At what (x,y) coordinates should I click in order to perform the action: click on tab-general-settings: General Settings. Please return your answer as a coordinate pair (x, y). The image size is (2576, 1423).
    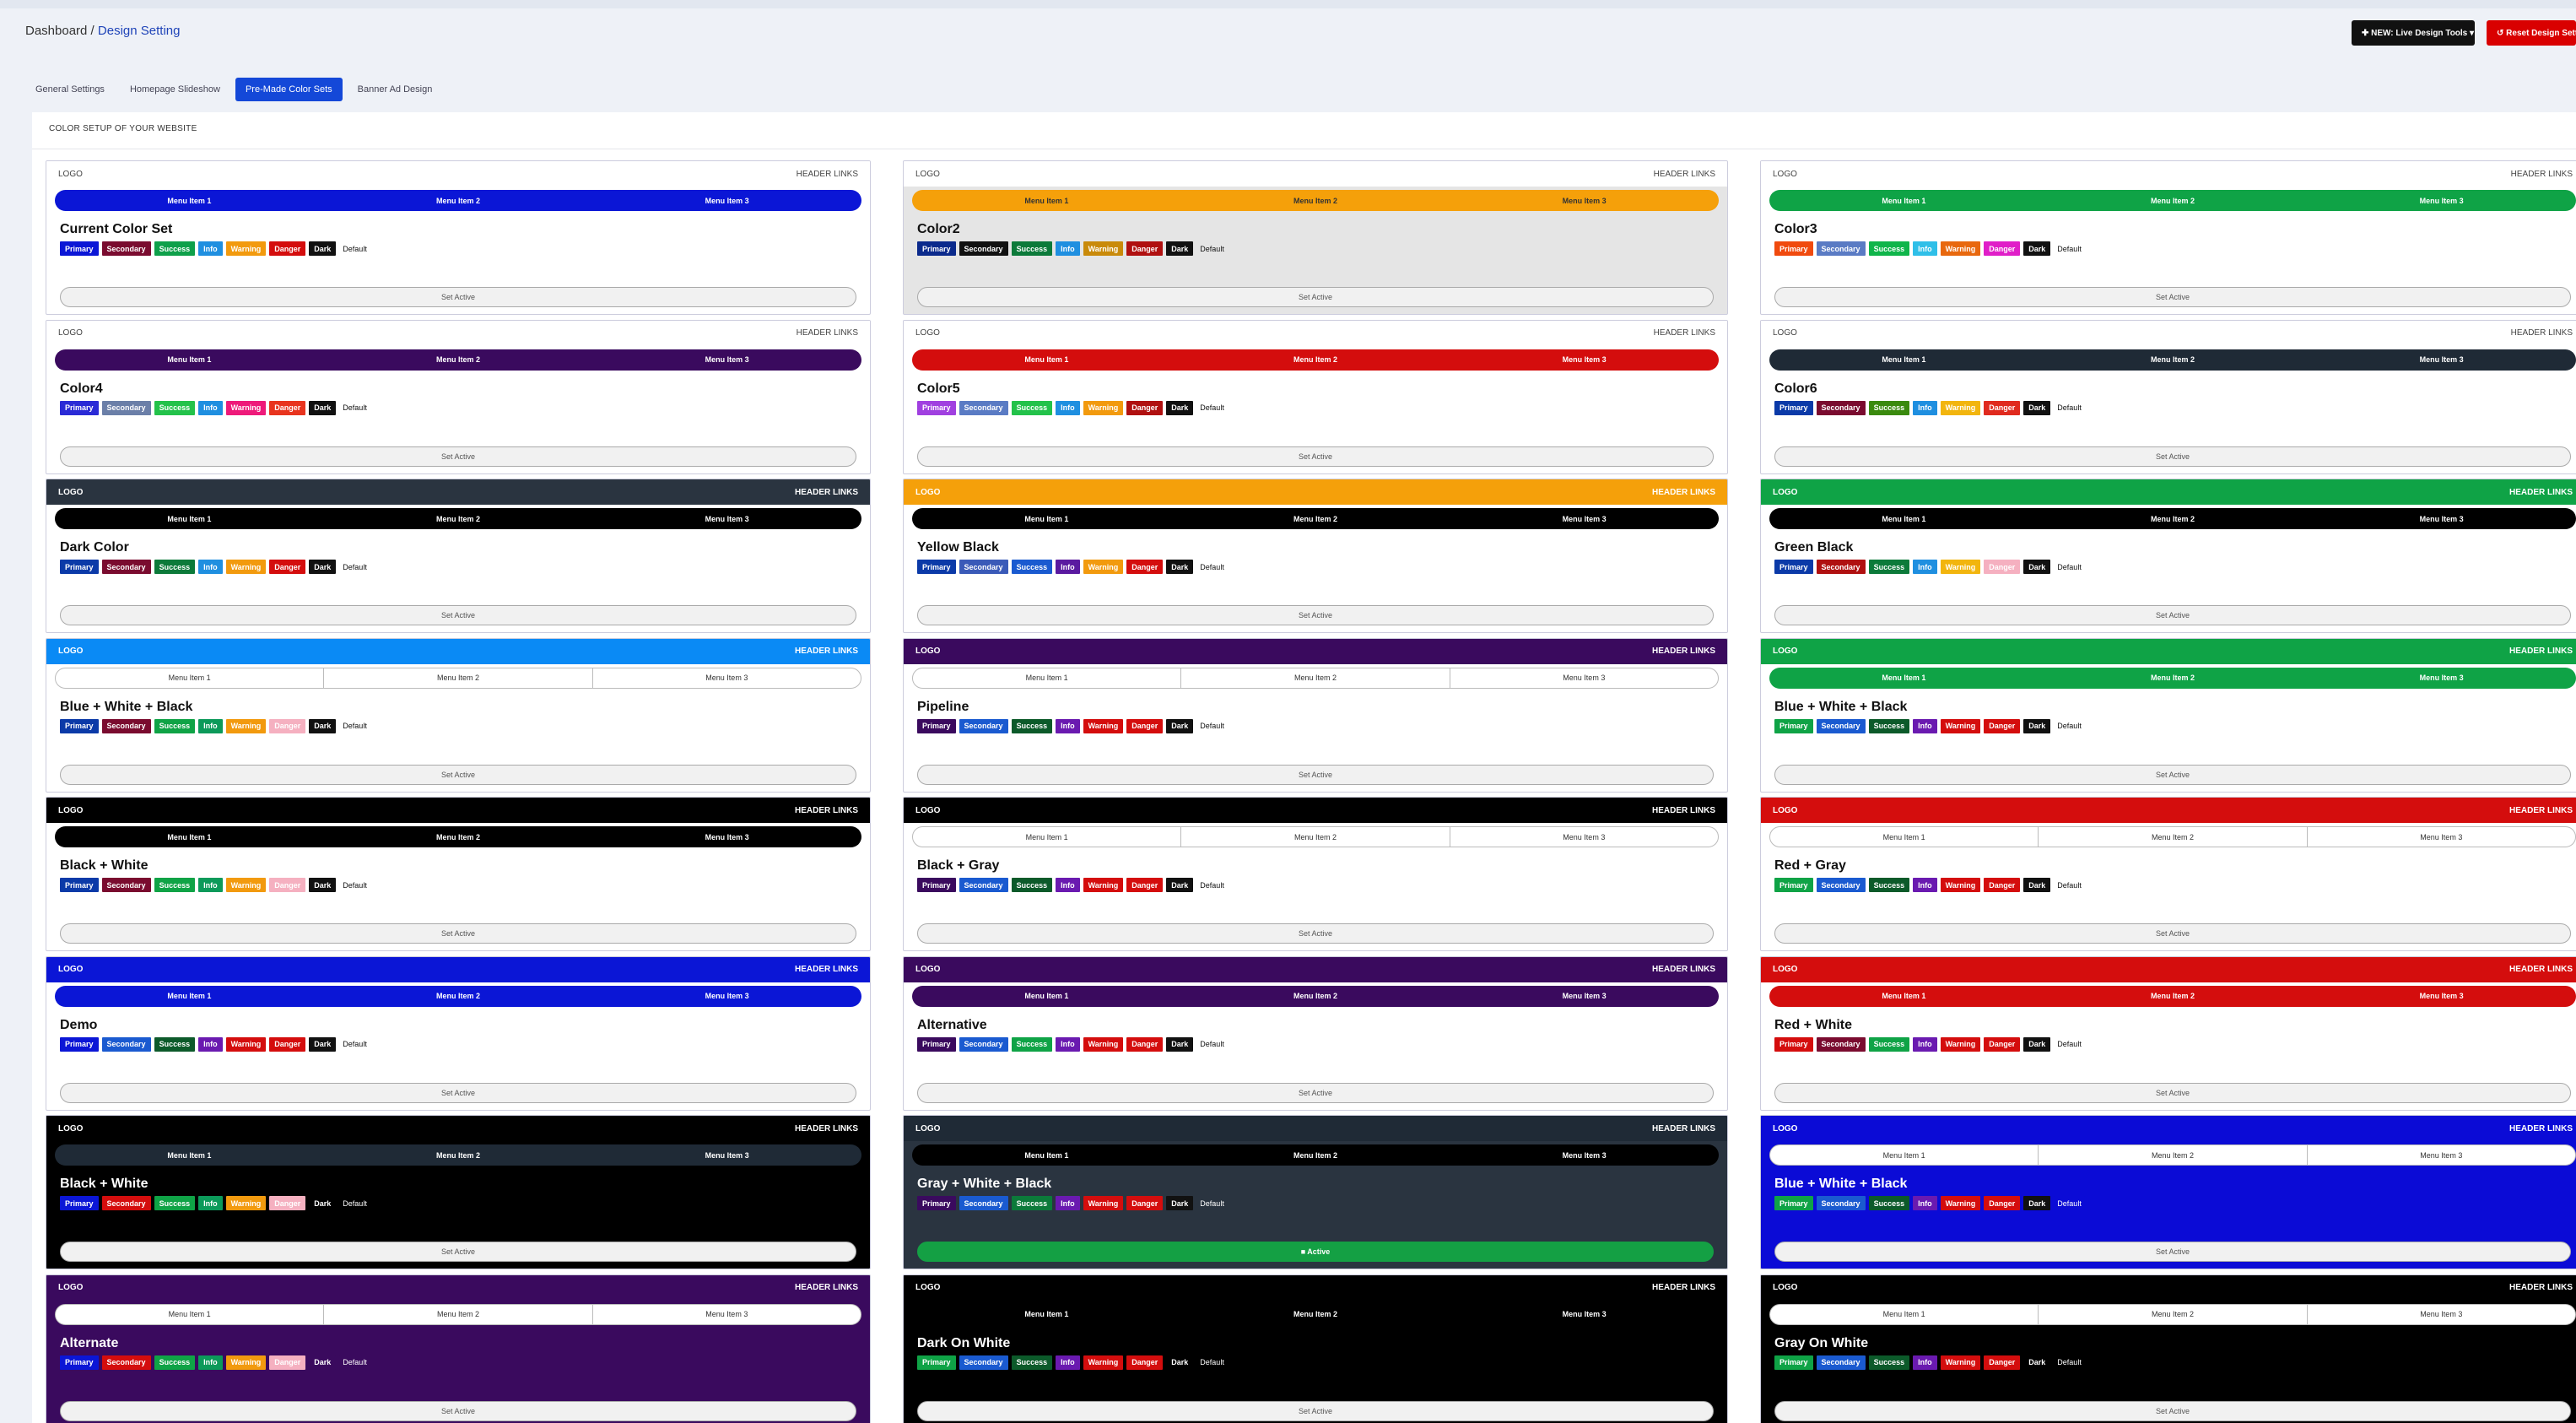
    Looking at the image, I should click on (70, 89).